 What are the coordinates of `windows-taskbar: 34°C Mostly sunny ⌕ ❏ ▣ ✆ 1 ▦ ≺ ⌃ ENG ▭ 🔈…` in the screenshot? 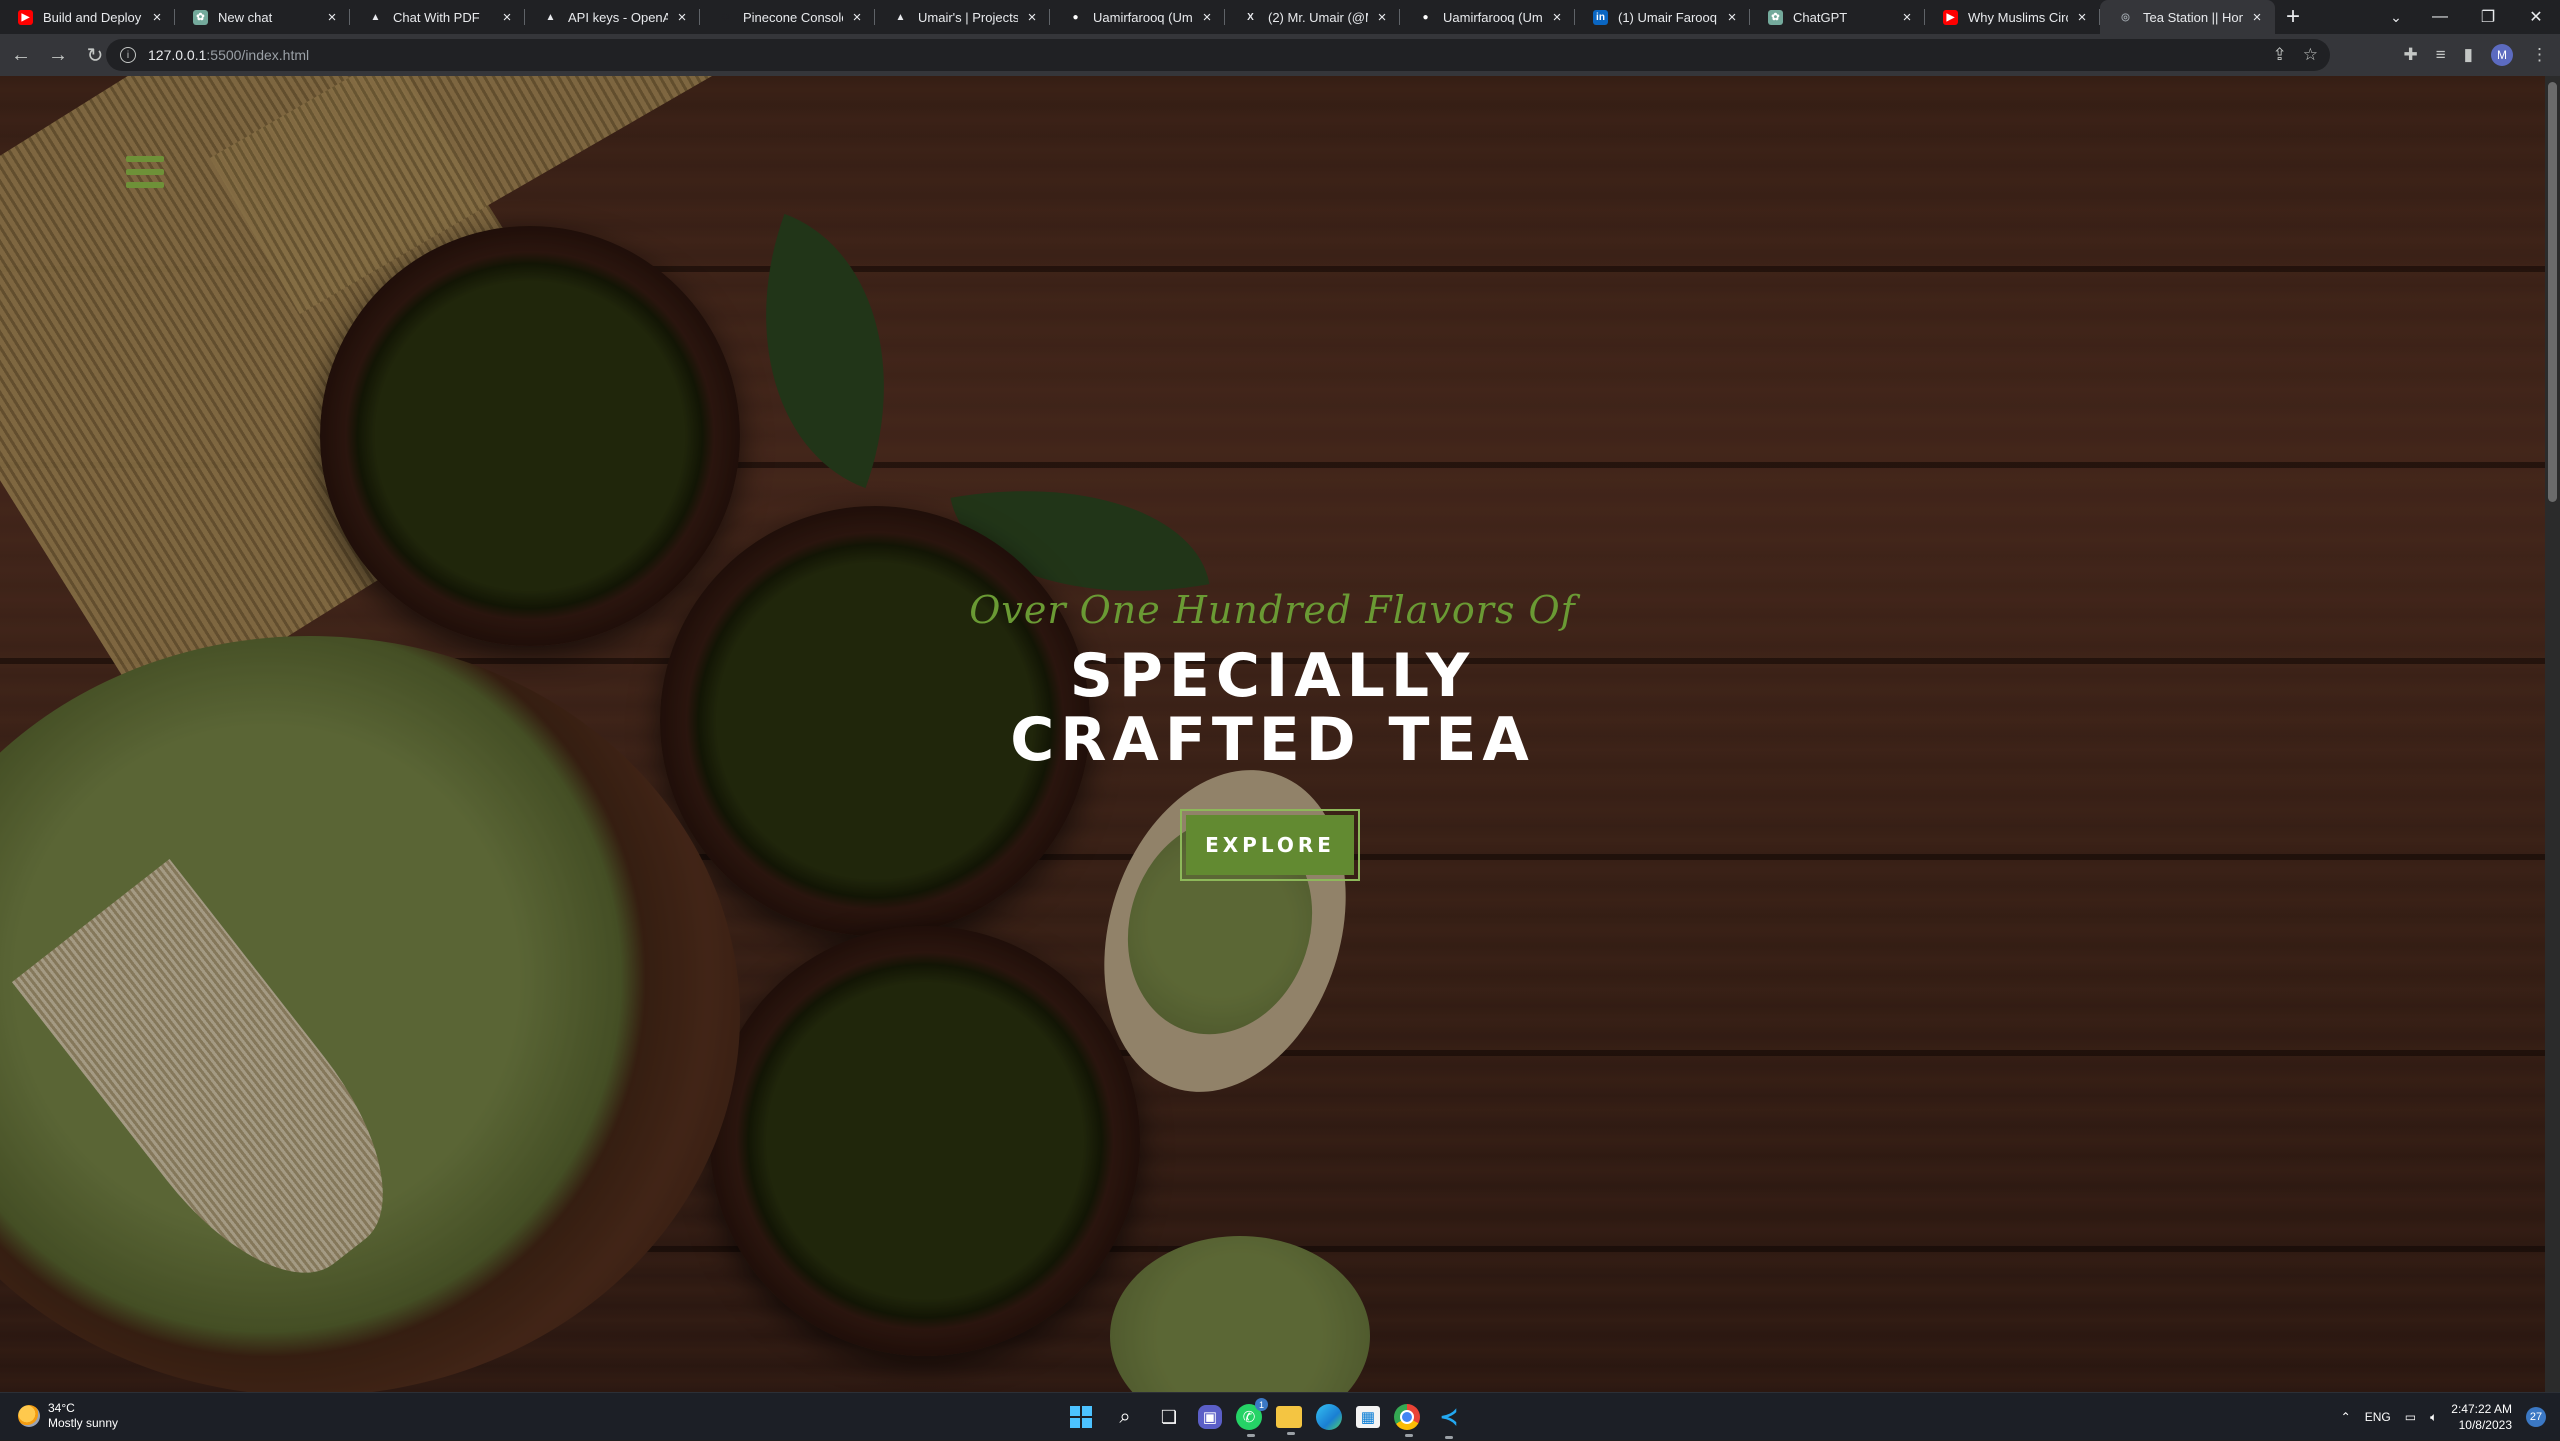 It's located at (1280, 1416).